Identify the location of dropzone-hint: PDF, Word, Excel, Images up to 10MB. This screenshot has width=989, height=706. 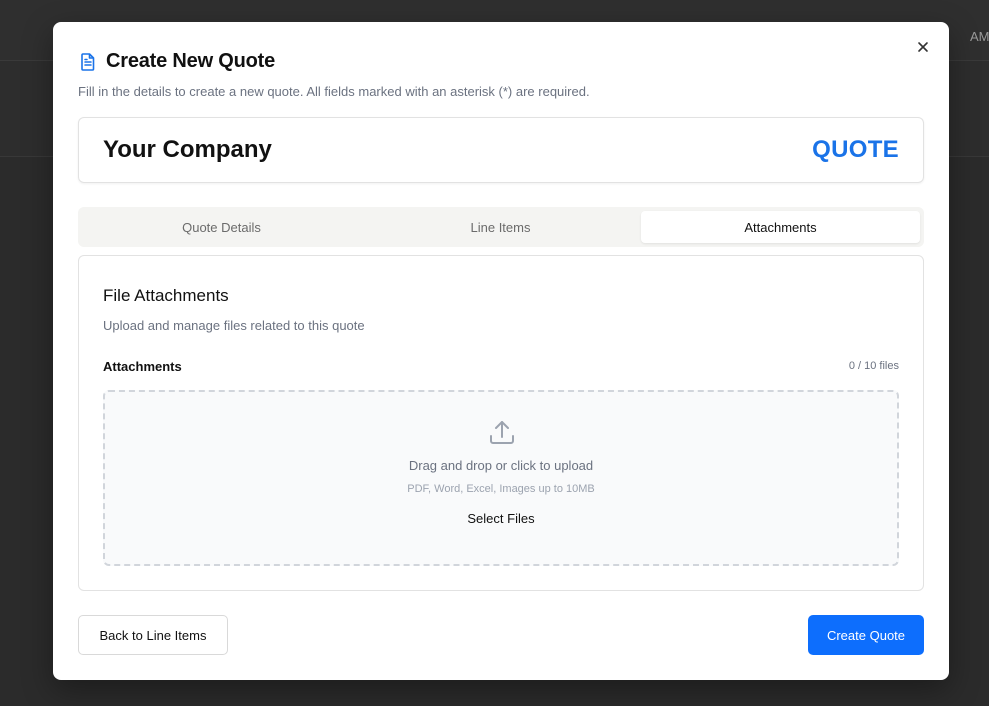
(501, 489).